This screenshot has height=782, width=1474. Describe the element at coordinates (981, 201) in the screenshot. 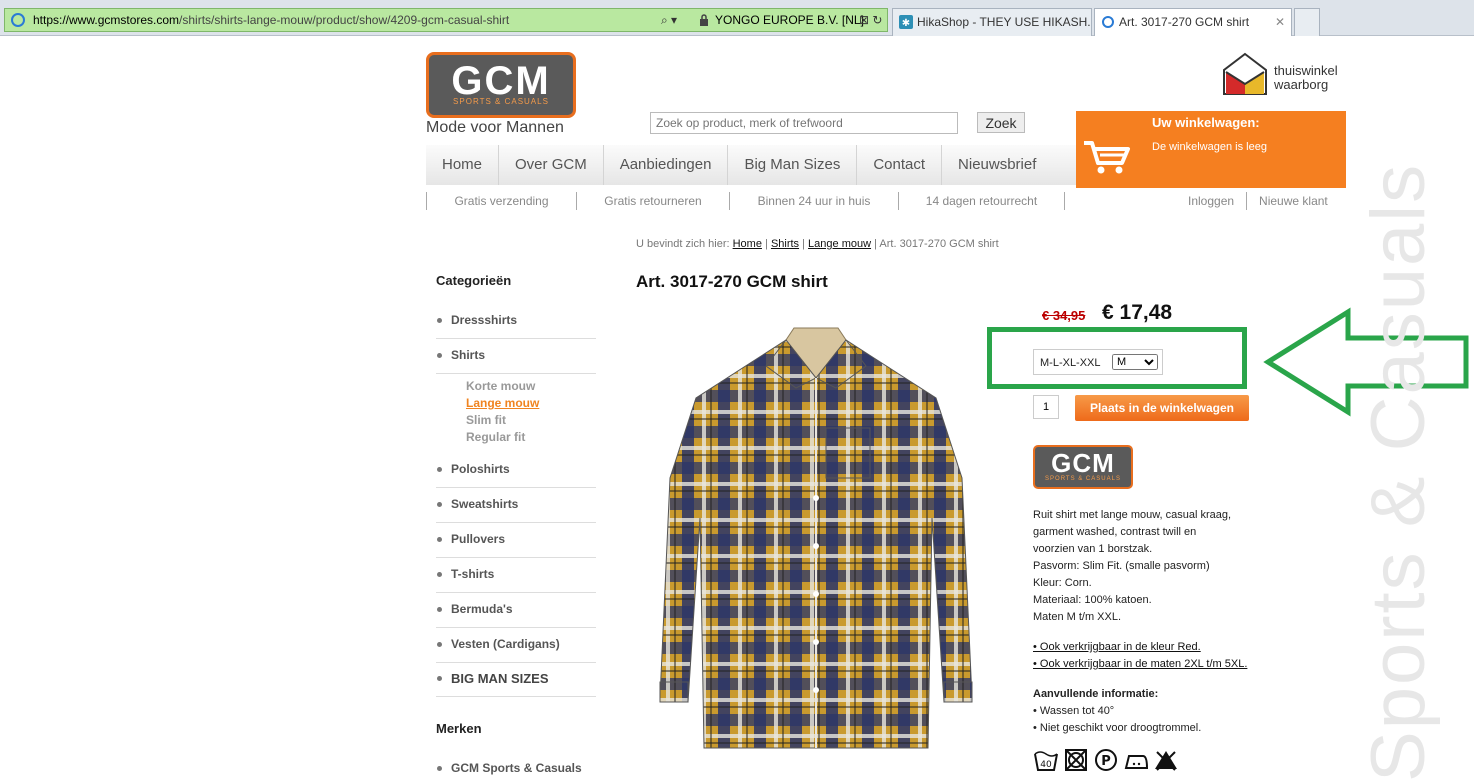

I see `usp-item: 14 dagen retourrecht` at that location.